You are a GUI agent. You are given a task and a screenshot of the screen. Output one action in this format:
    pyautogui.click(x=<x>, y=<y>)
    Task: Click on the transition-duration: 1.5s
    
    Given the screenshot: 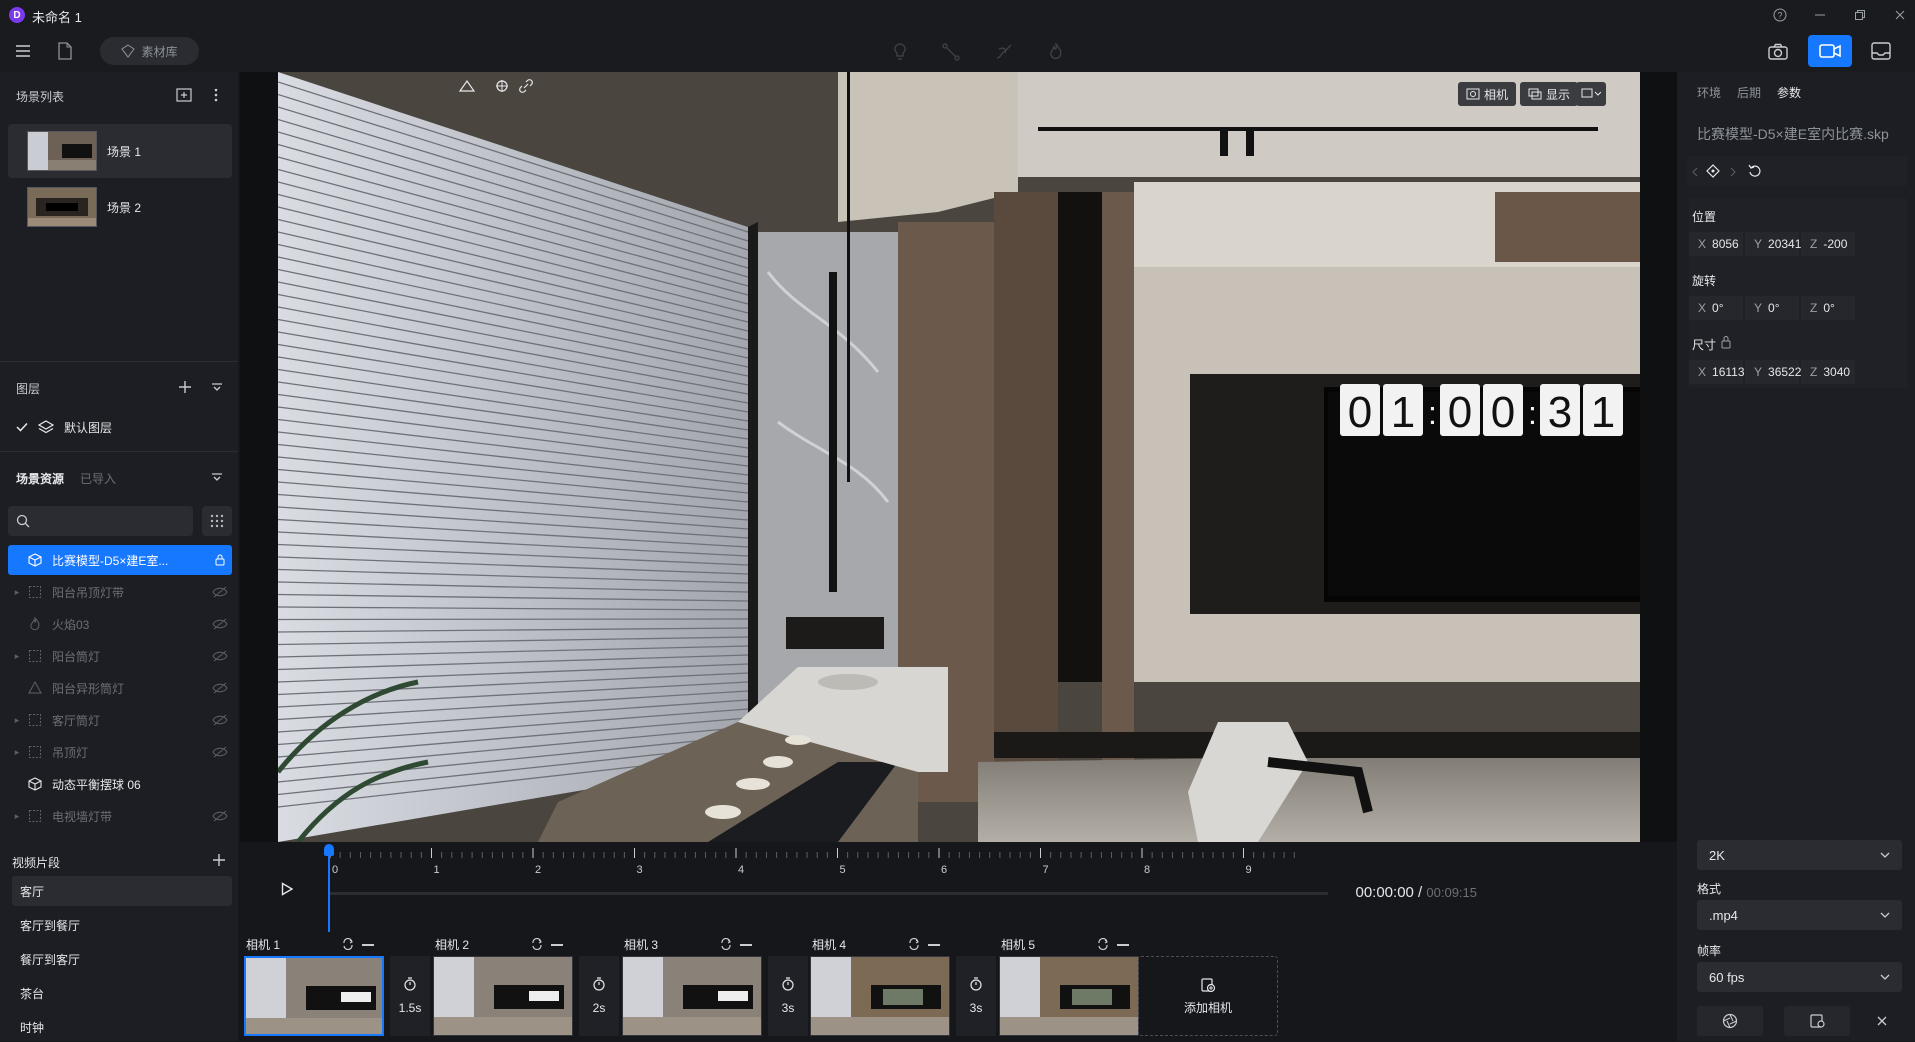 What is the action you would take?
    pyautogui.click(x=410, y=996)
    